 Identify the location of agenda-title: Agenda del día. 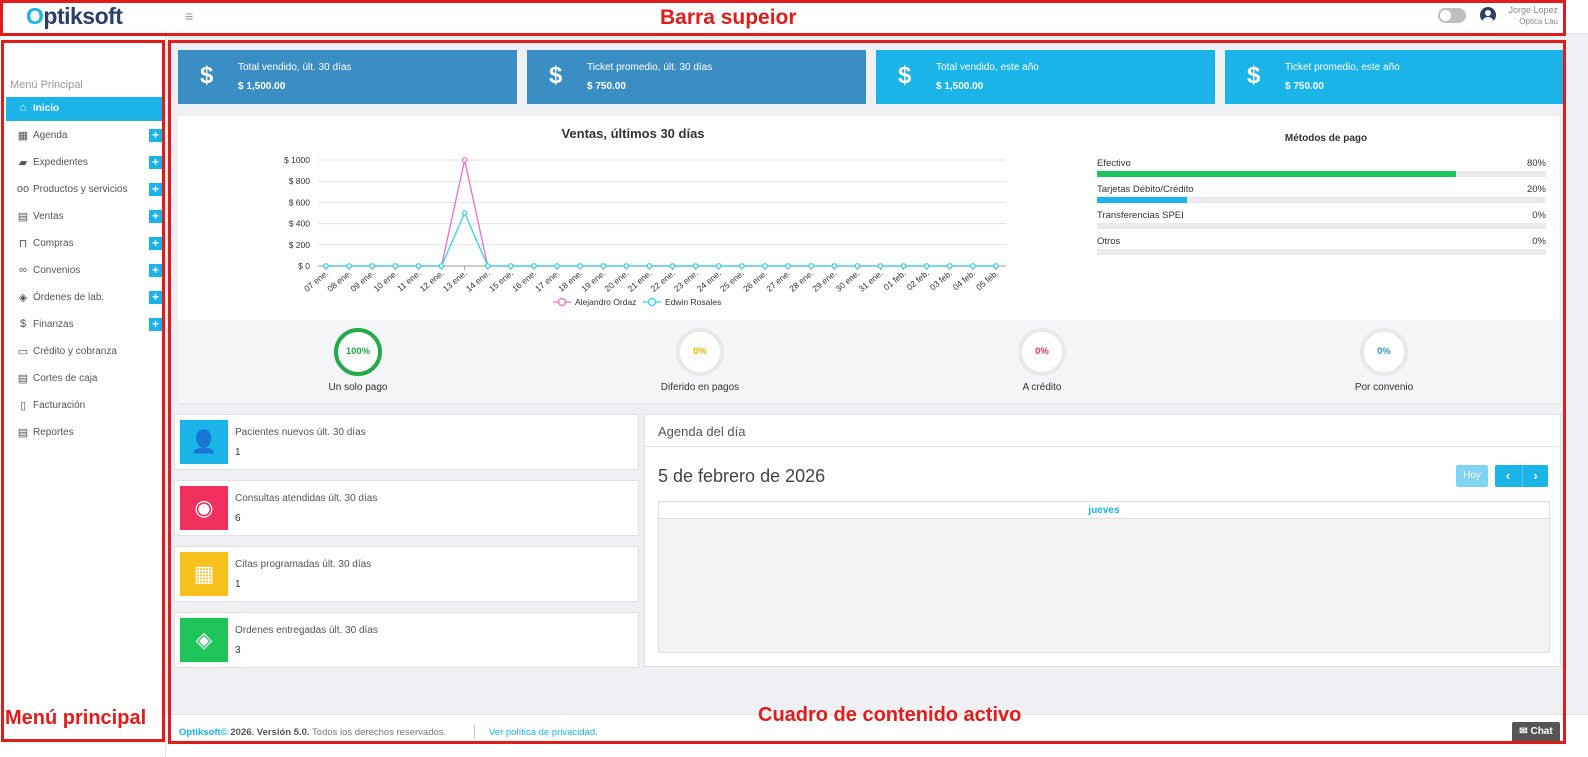
(702, 431).